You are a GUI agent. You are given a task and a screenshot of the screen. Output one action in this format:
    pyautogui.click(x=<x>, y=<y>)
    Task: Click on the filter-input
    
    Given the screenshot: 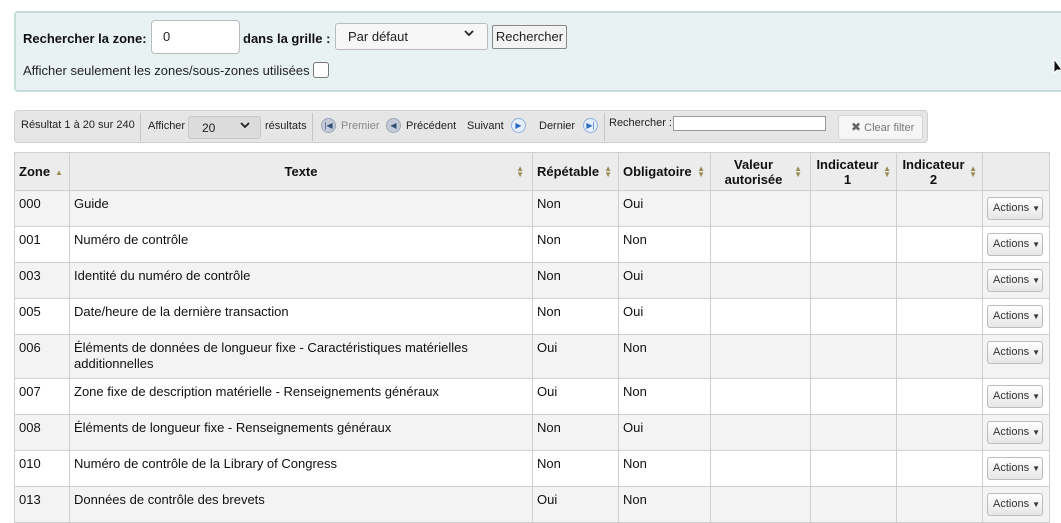 What is the action you would take?
    pyautogui.click(x=749, y=123)
    